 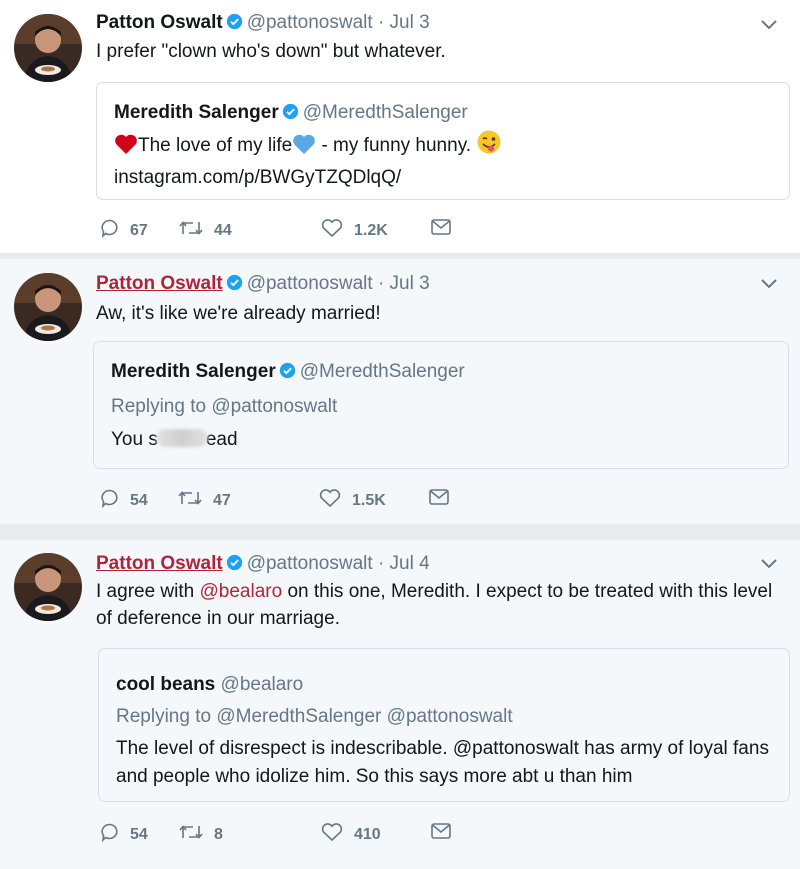 I want to click on tweet-header: Patton Oswalt @pattonoswalt · Jul 4, so click(x=263, y=565).